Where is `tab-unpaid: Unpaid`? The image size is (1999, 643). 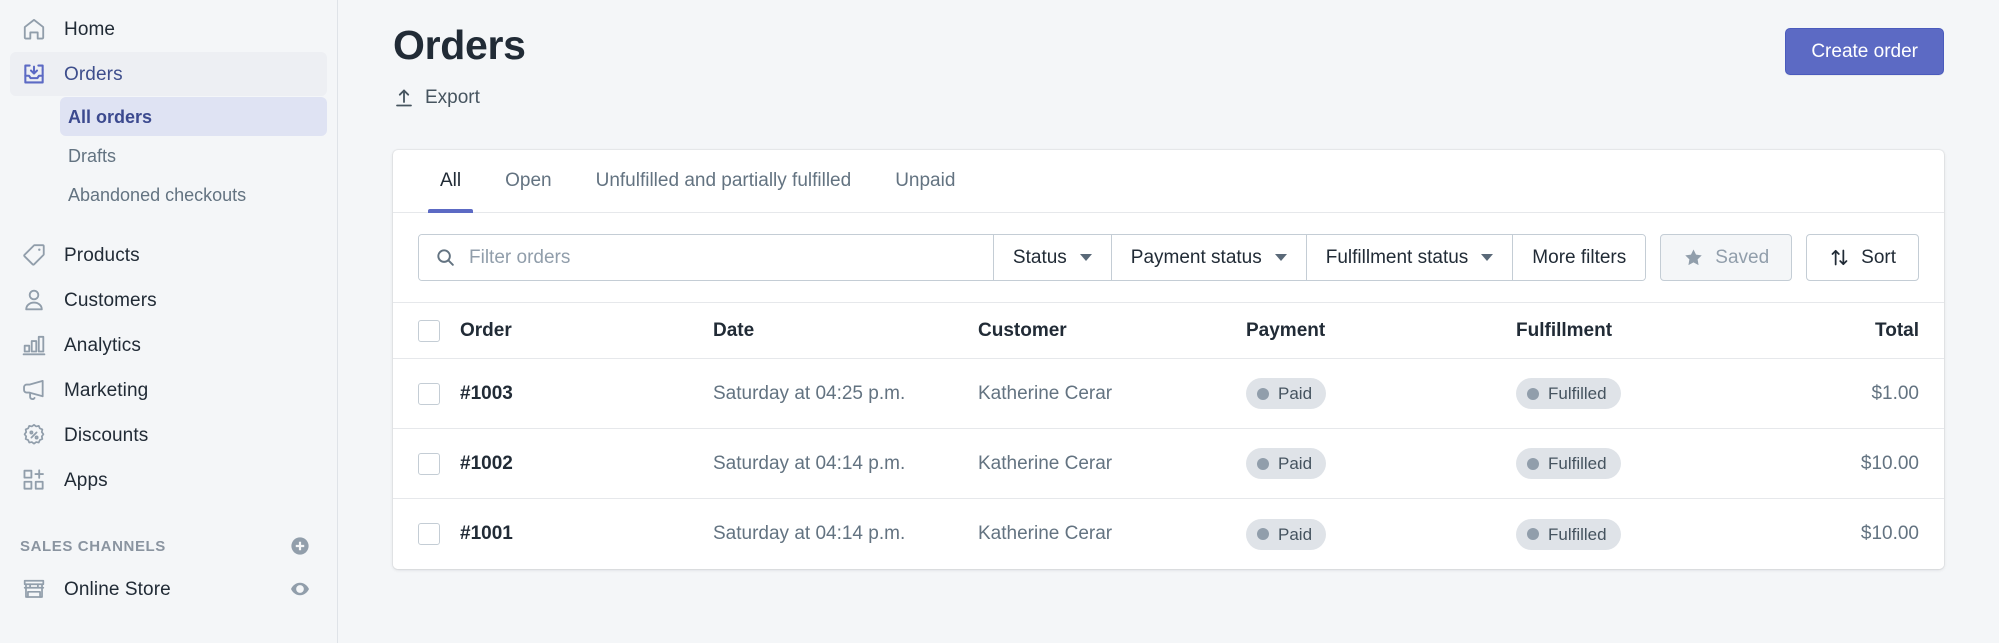 tab-unpaid: Unpaid is located at coordinates (925, 181).